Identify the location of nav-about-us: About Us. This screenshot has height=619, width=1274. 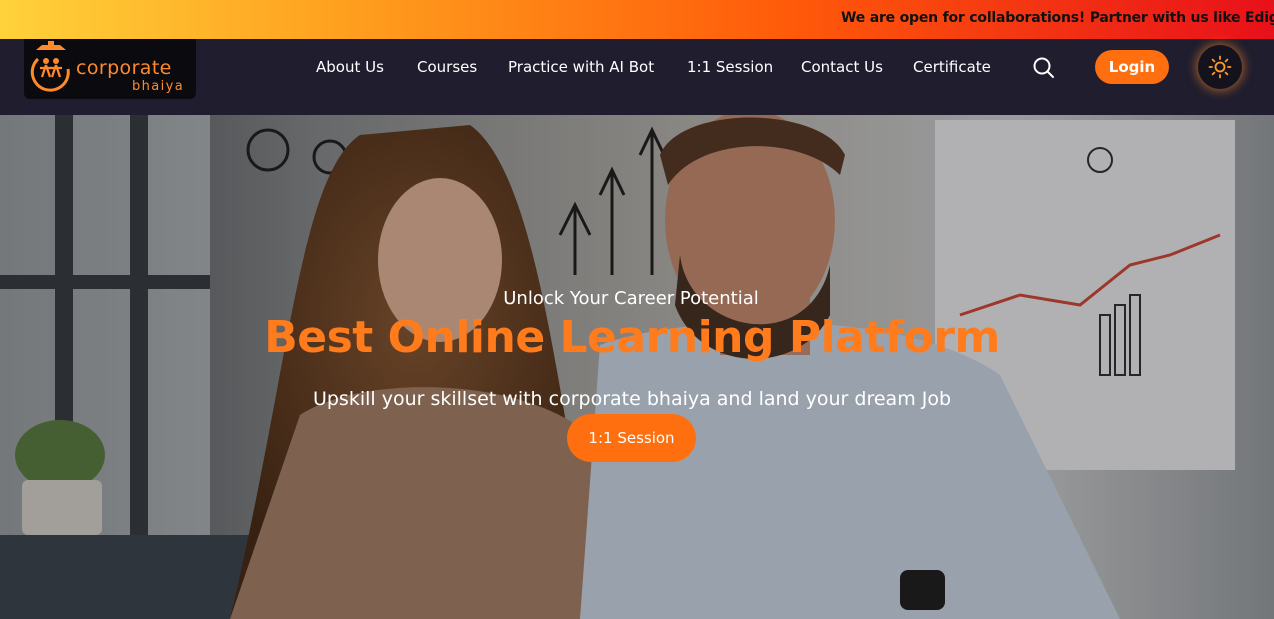
(350, 67).